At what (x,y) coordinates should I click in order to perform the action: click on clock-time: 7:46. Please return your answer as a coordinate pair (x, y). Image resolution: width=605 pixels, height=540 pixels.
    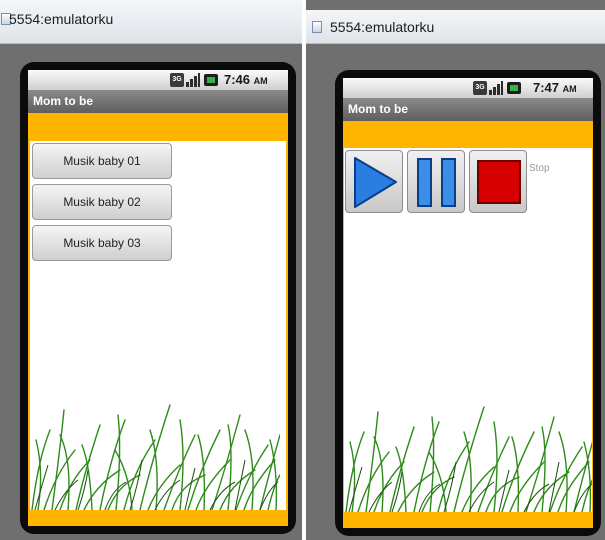
    Looking at the image, I should click on (237, 79).